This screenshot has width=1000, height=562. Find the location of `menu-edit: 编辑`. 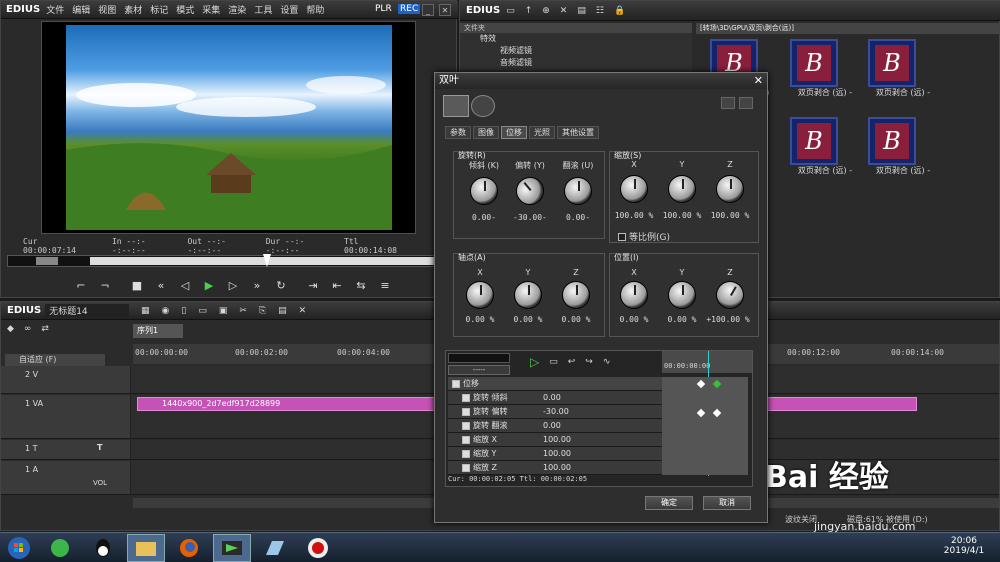

menu-edit: 编辑 is located at coordinates (81, 9).